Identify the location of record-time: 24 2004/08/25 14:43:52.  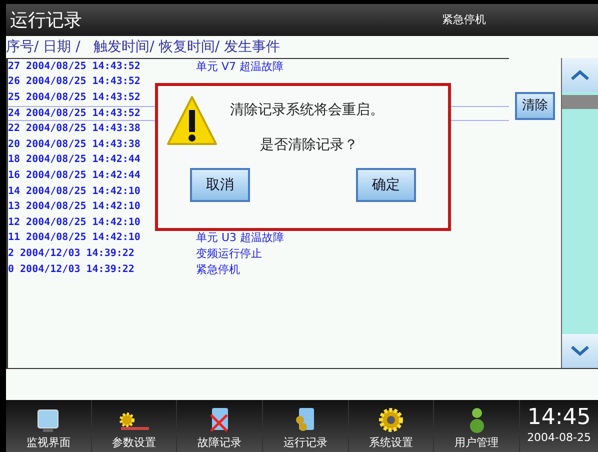
(75, 114).